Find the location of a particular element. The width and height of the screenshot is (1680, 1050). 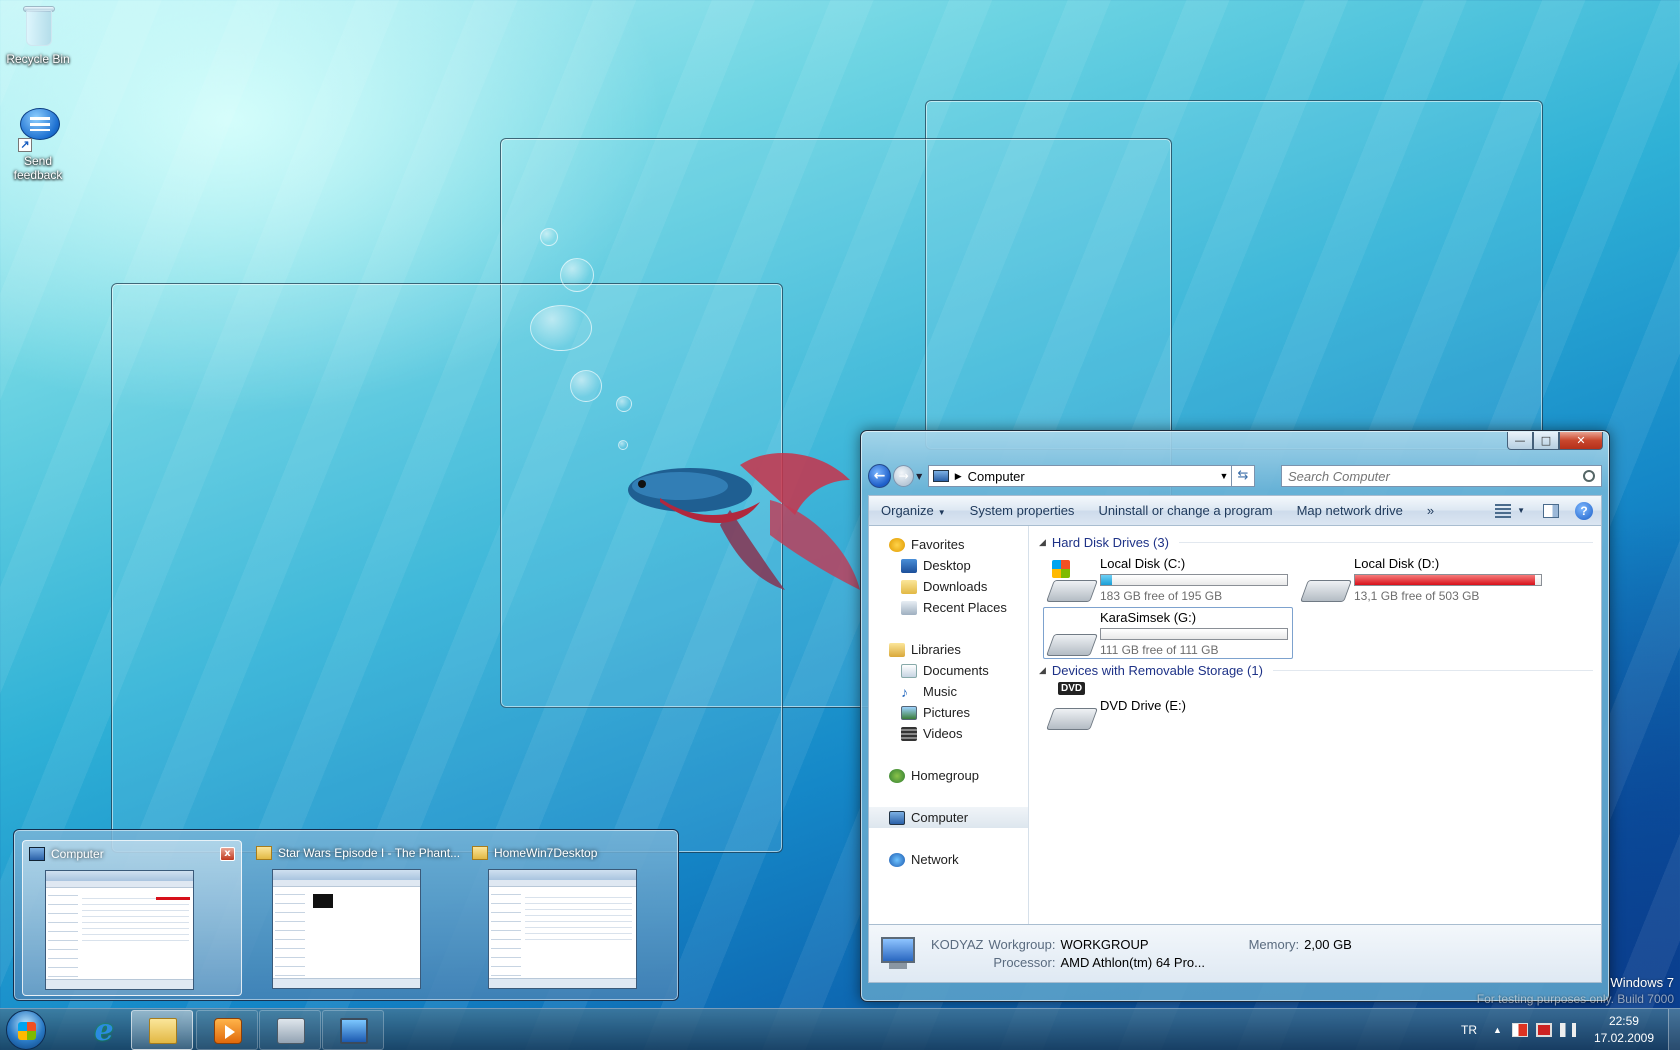

nav-videos: Videos is located at coordinates (948, 733).